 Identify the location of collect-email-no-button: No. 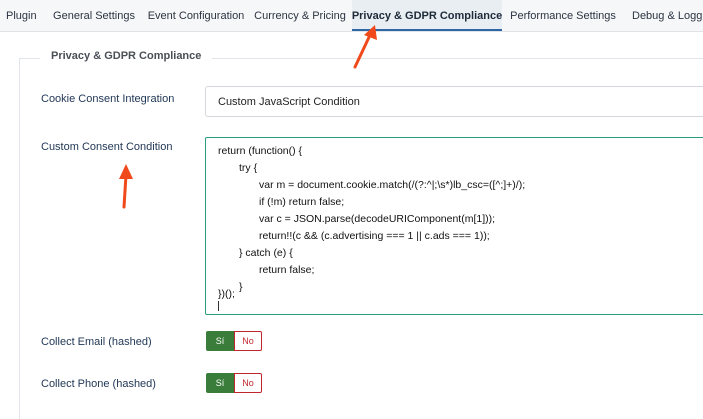
(248, 341).